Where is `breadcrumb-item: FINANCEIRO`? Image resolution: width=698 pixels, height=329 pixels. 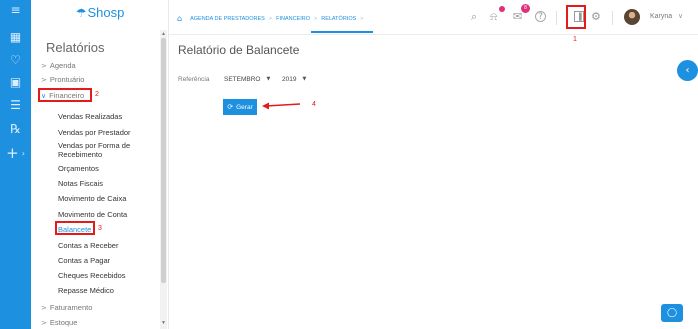
breadcrumb-item: FINANCEIRO is located at coordinates (293, 19).